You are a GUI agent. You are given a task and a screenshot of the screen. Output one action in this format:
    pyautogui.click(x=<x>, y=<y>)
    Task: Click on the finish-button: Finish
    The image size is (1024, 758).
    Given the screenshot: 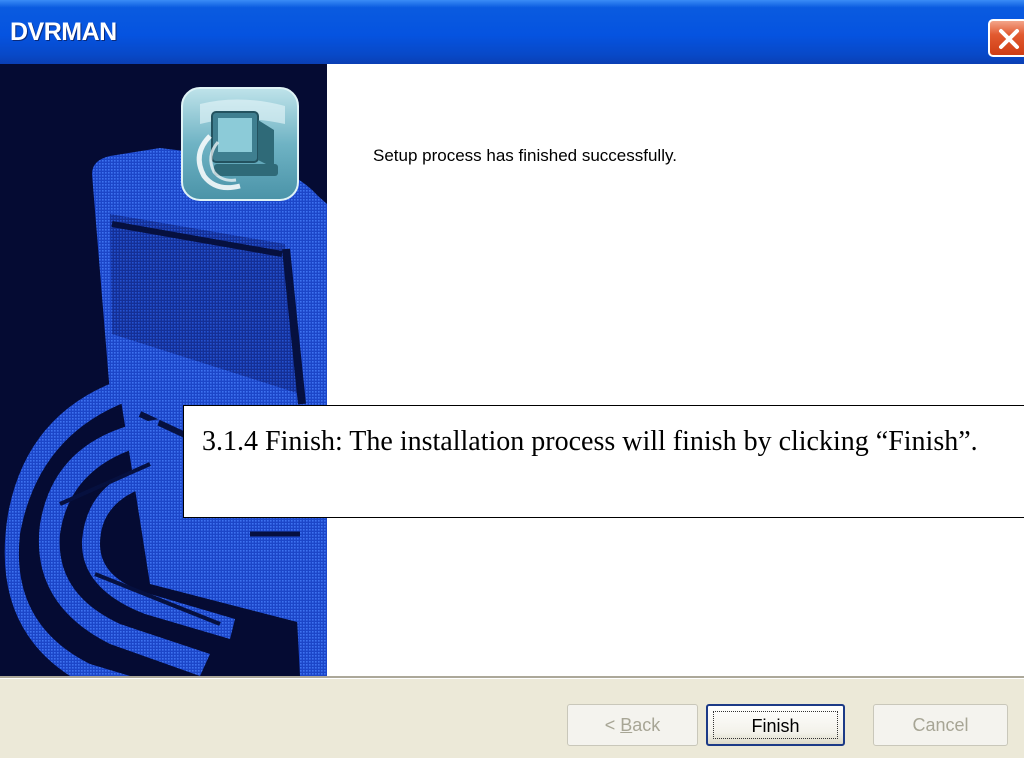 What is the action you would take?
    pyautogui.click(x=775, y=725)
    